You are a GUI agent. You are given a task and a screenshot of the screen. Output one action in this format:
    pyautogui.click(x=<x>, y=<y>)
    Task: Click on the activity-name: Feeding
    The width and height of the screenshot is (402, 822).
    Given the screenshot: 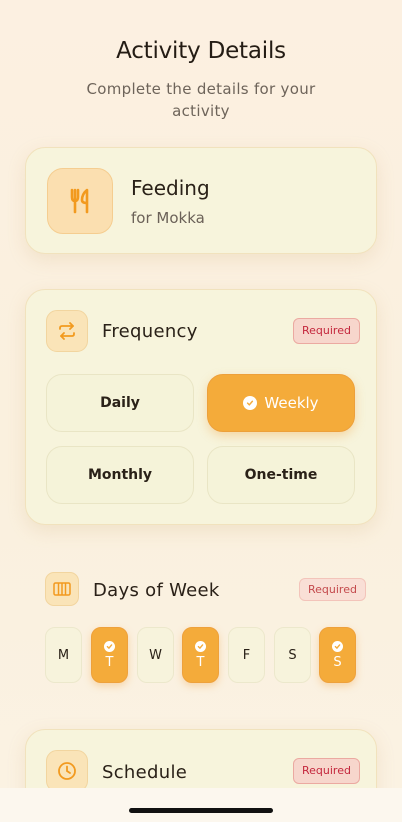 What is the action you would take?
    pyautogui.click(x=170, y=188)
    